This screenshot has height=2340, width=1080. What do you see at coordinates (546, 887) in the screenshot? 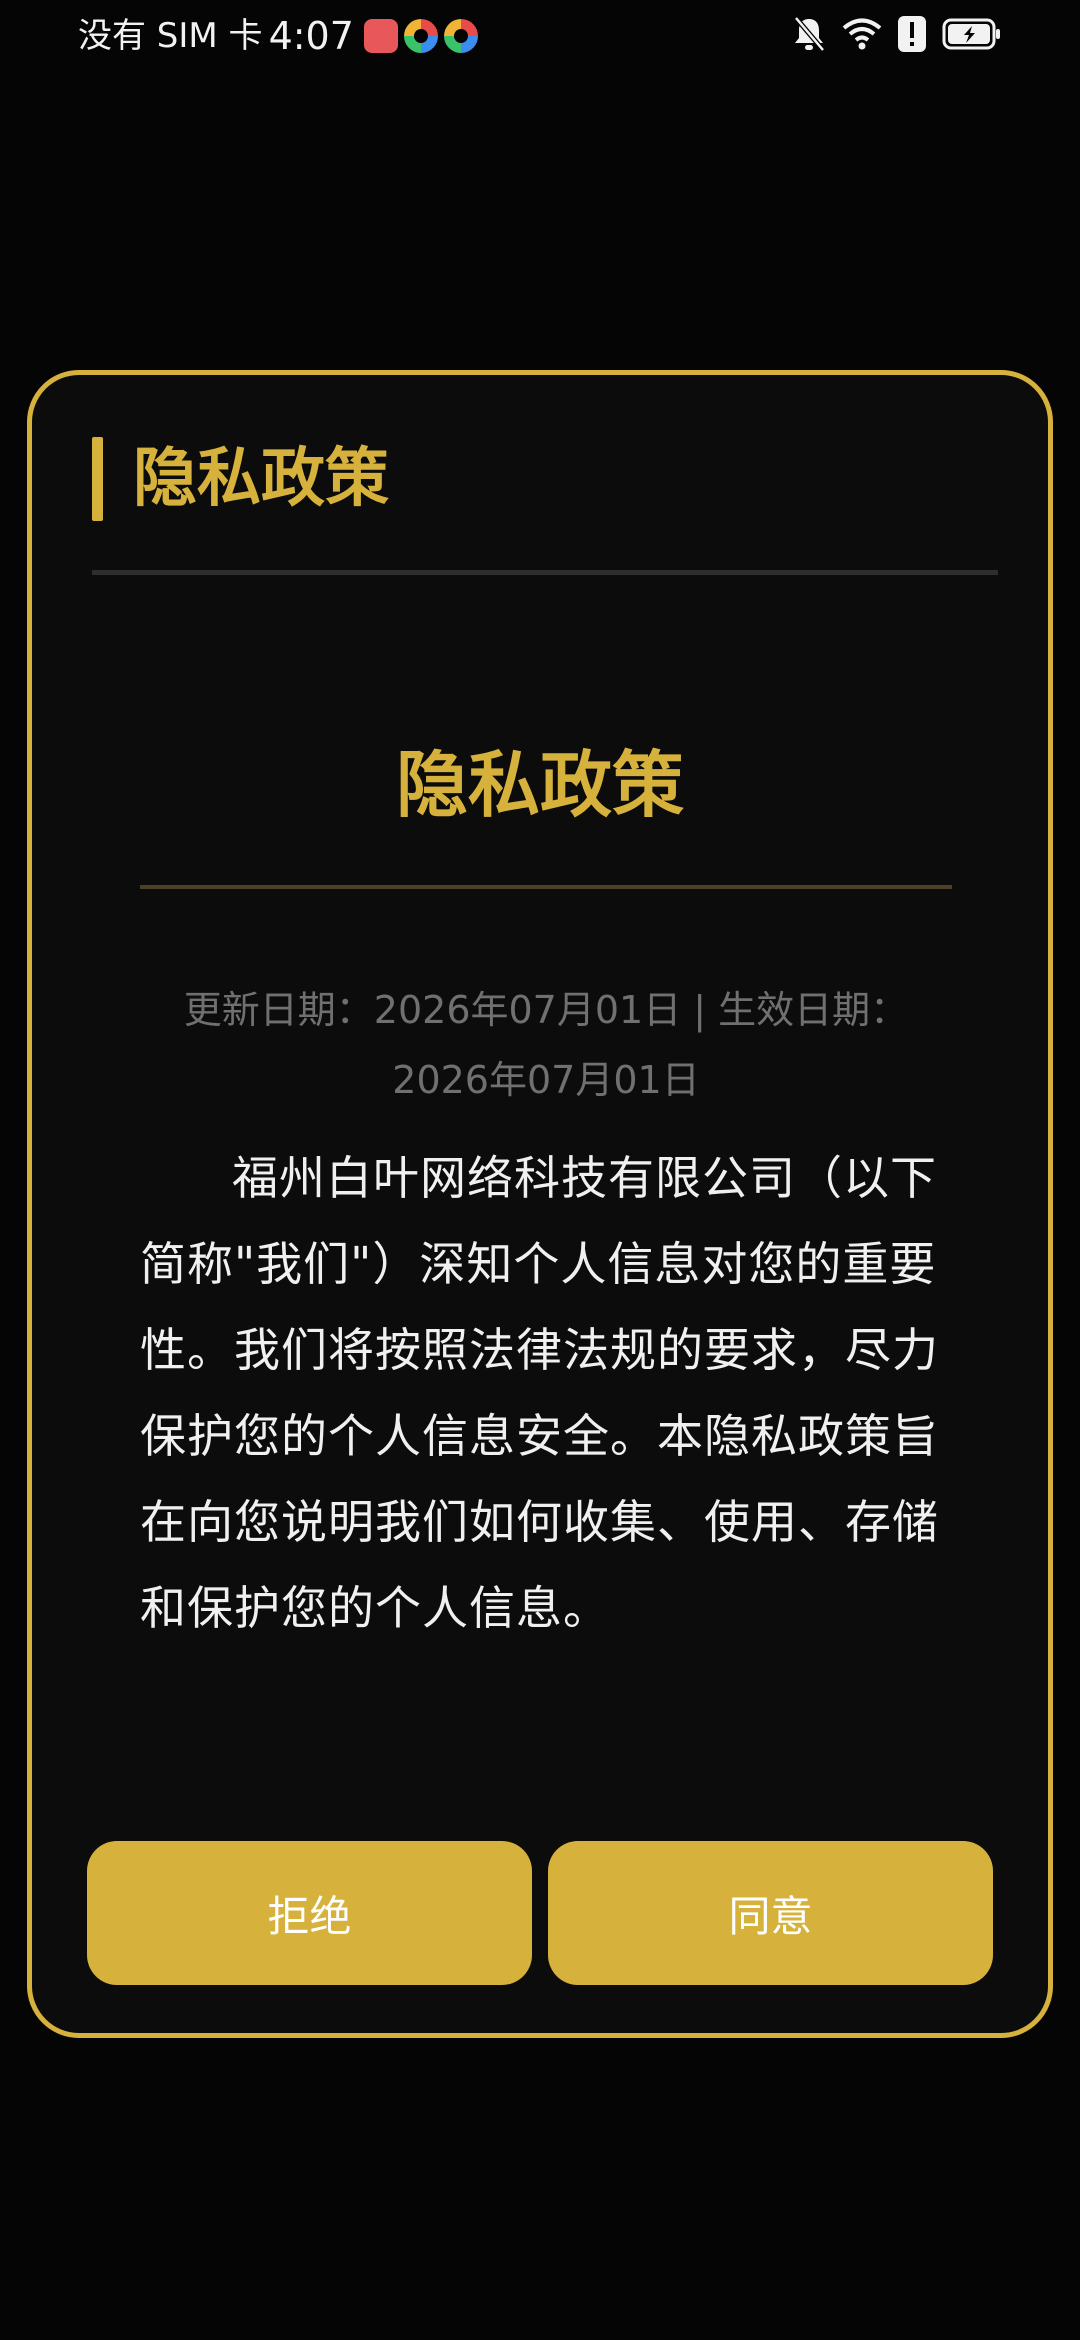
I see `document-divider` at bounding box center [546, 887].